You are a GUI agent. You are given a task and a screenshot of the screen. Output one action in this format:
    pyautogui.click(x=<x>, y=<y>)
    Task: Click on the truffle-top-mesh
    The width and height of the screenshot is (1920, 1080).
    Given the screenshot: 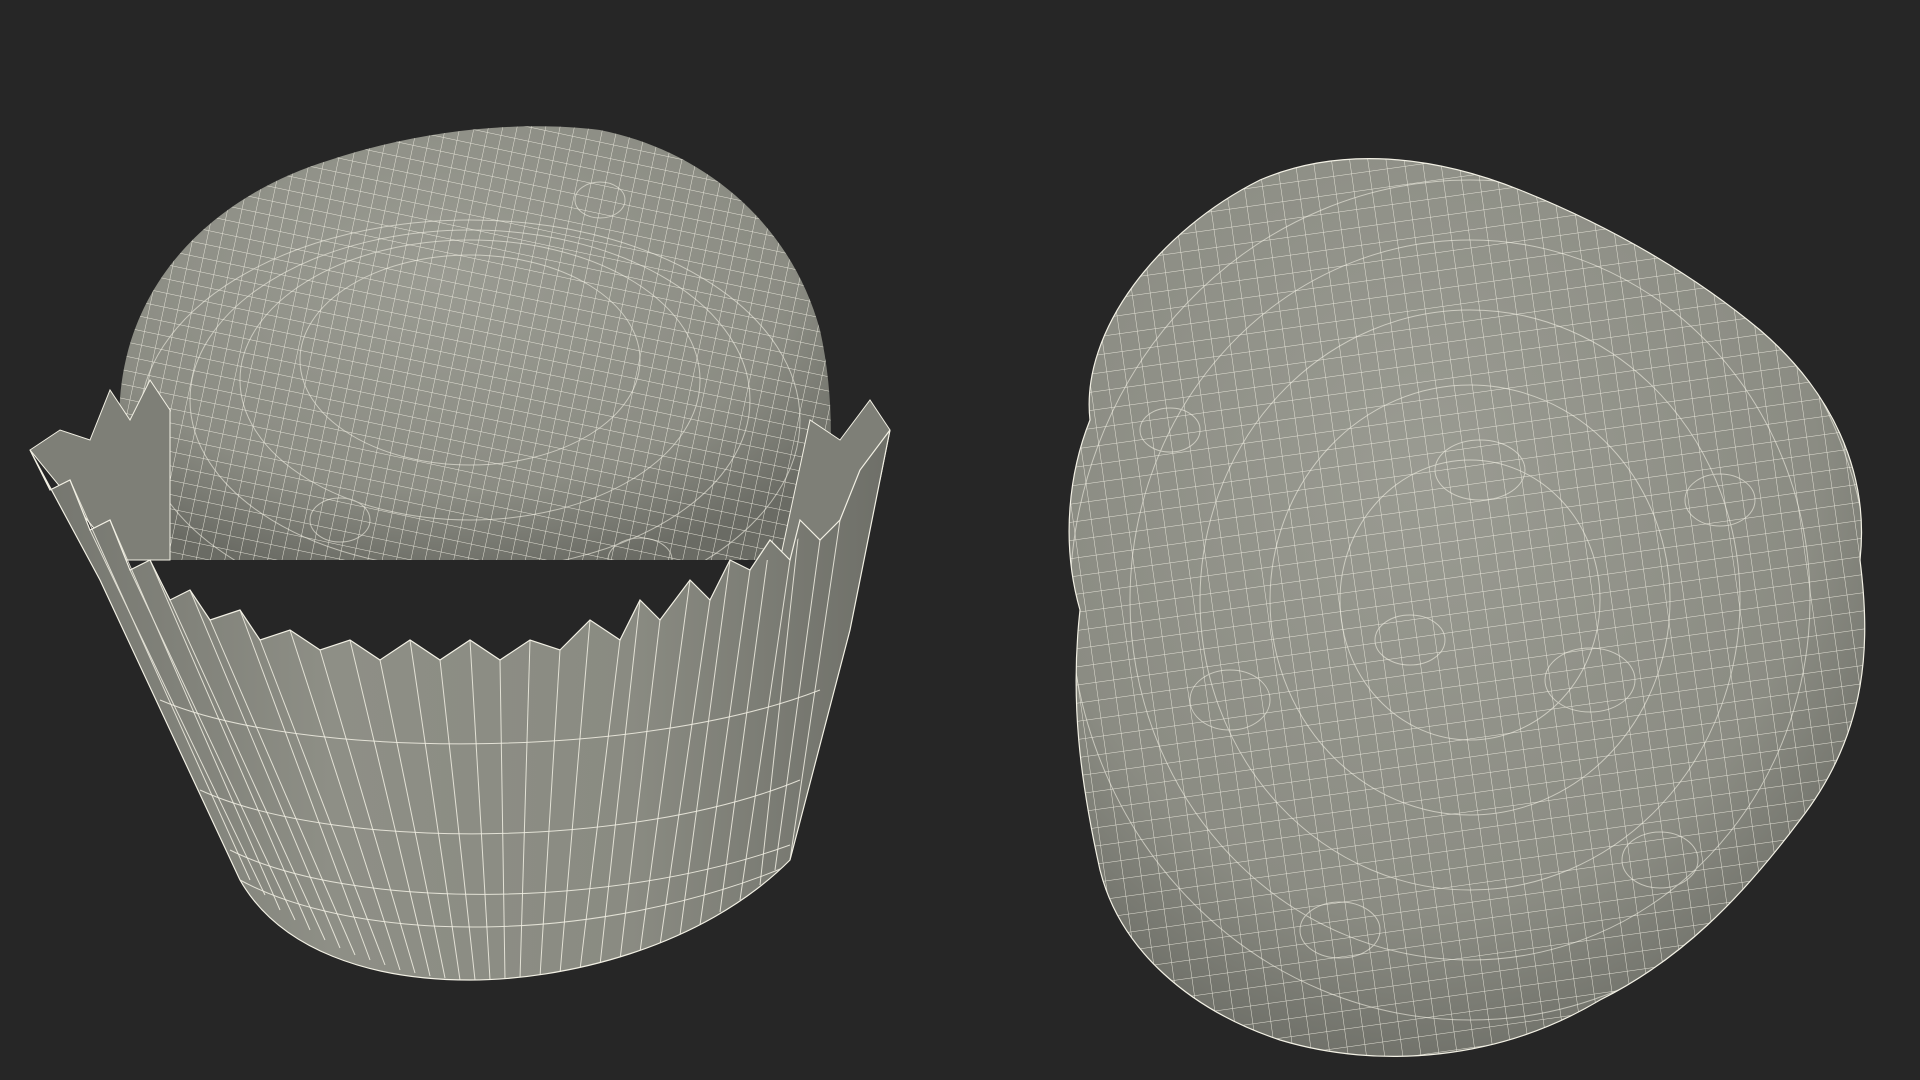 What is the action you would take?
    pyautogui.click(x=475, y=343)
    